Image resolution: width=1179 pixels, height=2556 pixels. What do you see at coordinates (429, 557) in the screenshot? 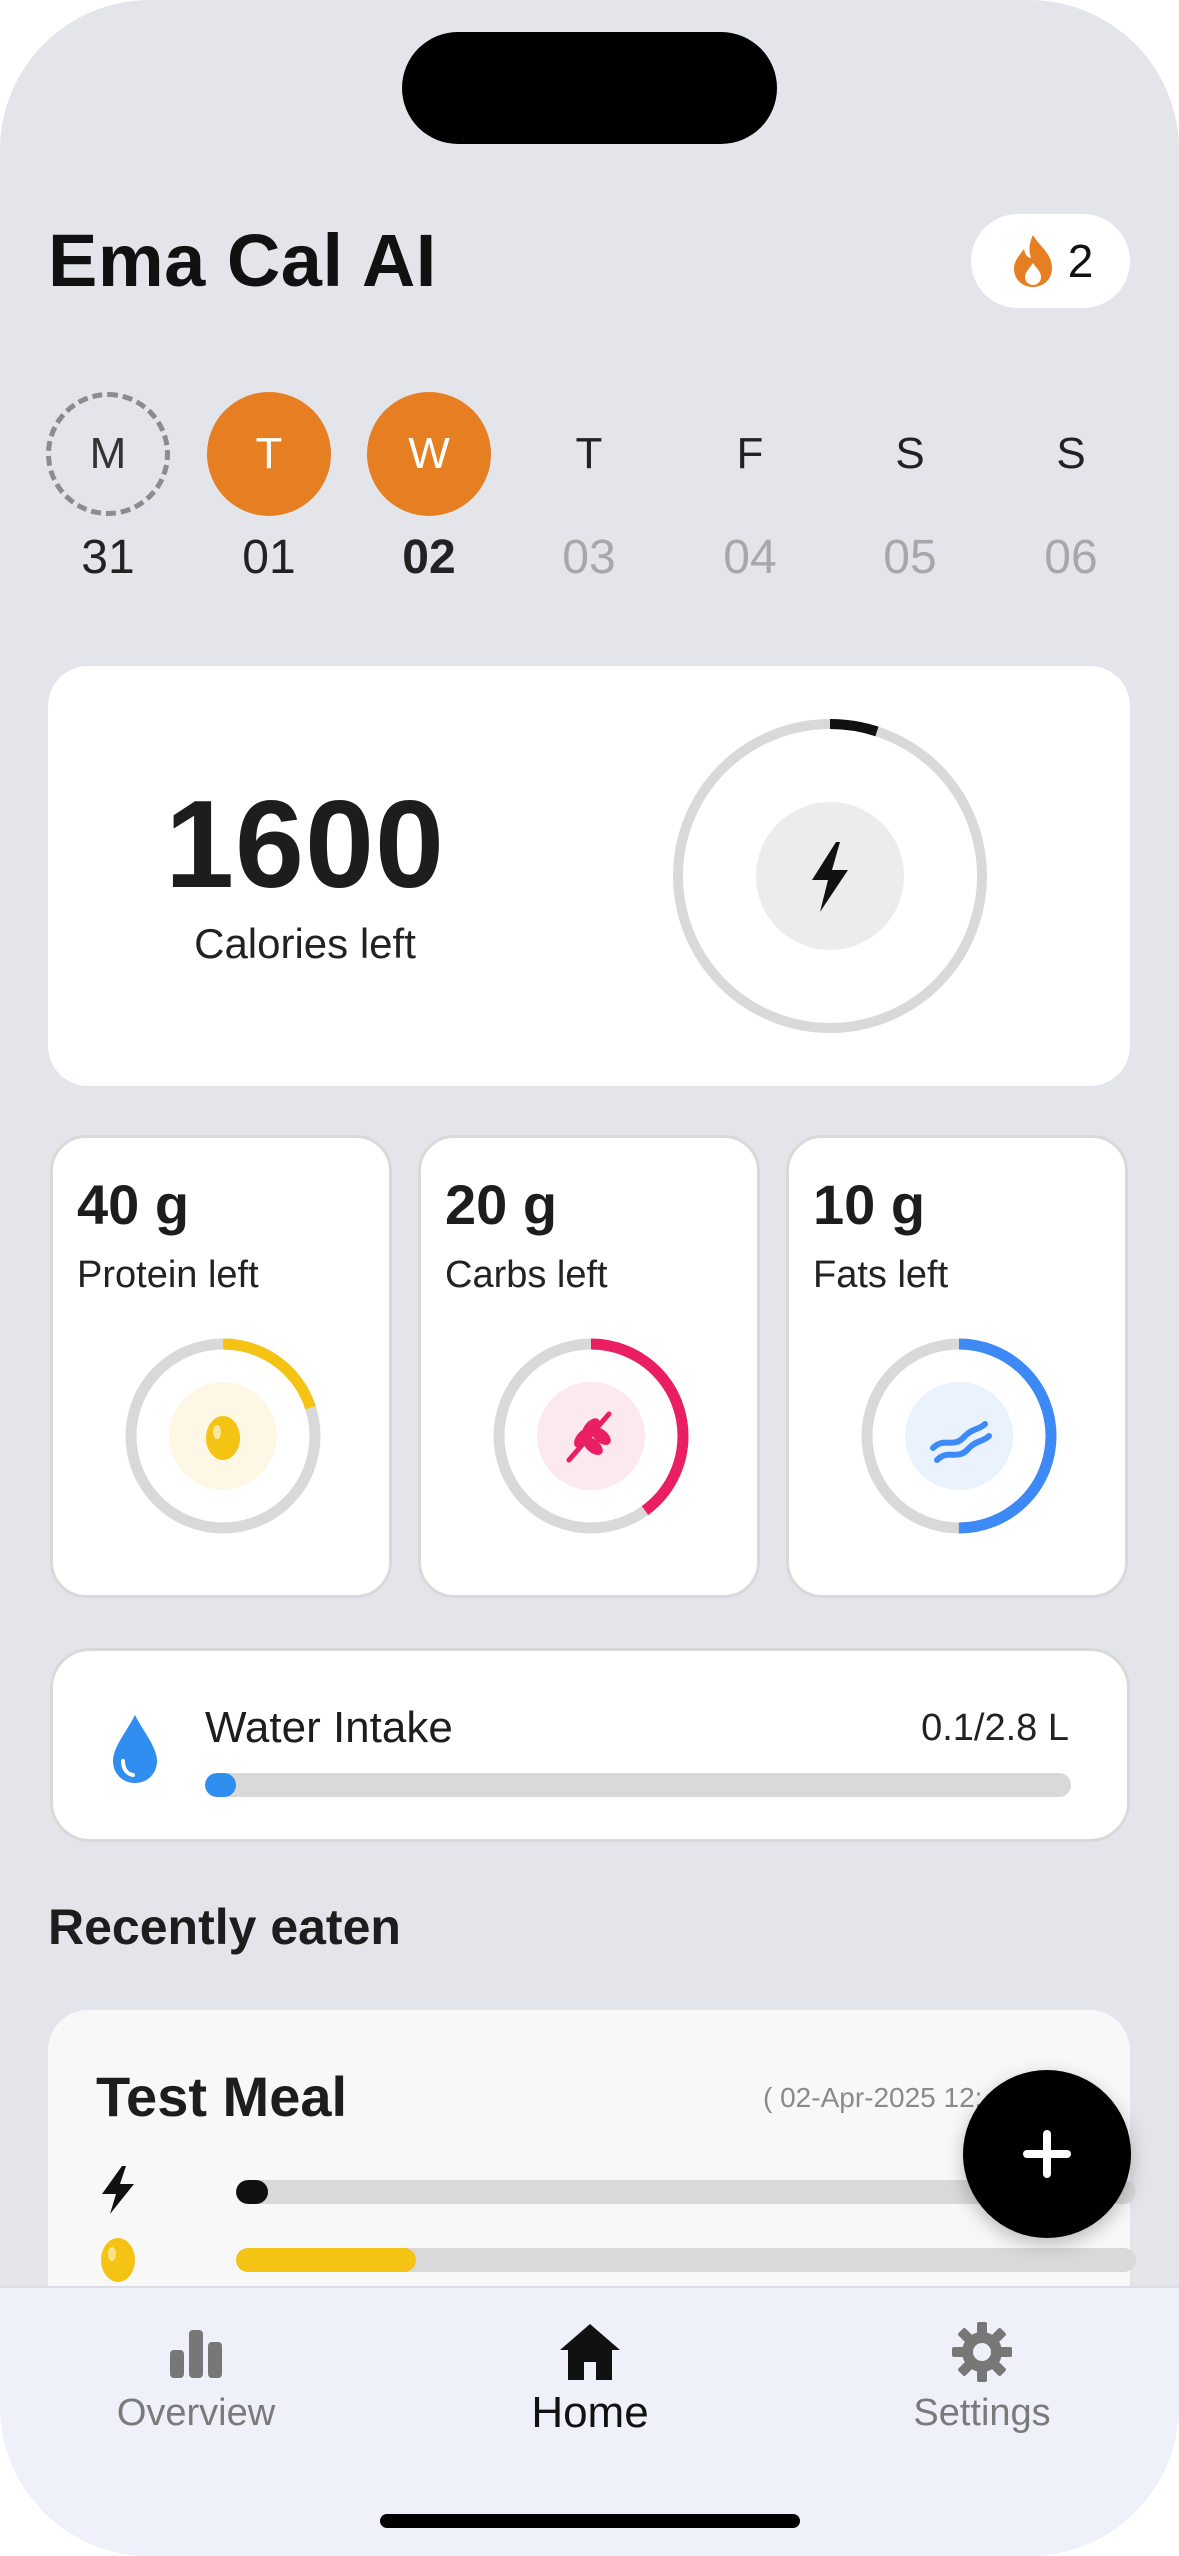
I see `day-date: 02` at bounding box center [429, 557].